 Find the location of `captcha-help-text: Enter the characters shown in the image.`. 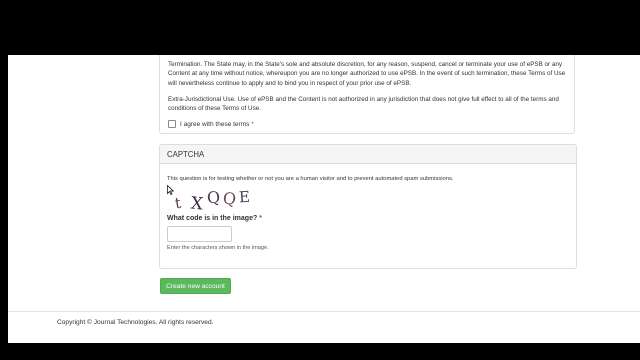

captcha-help-text: Enter the characters shown in the image. is located at coordinates (218, 248).